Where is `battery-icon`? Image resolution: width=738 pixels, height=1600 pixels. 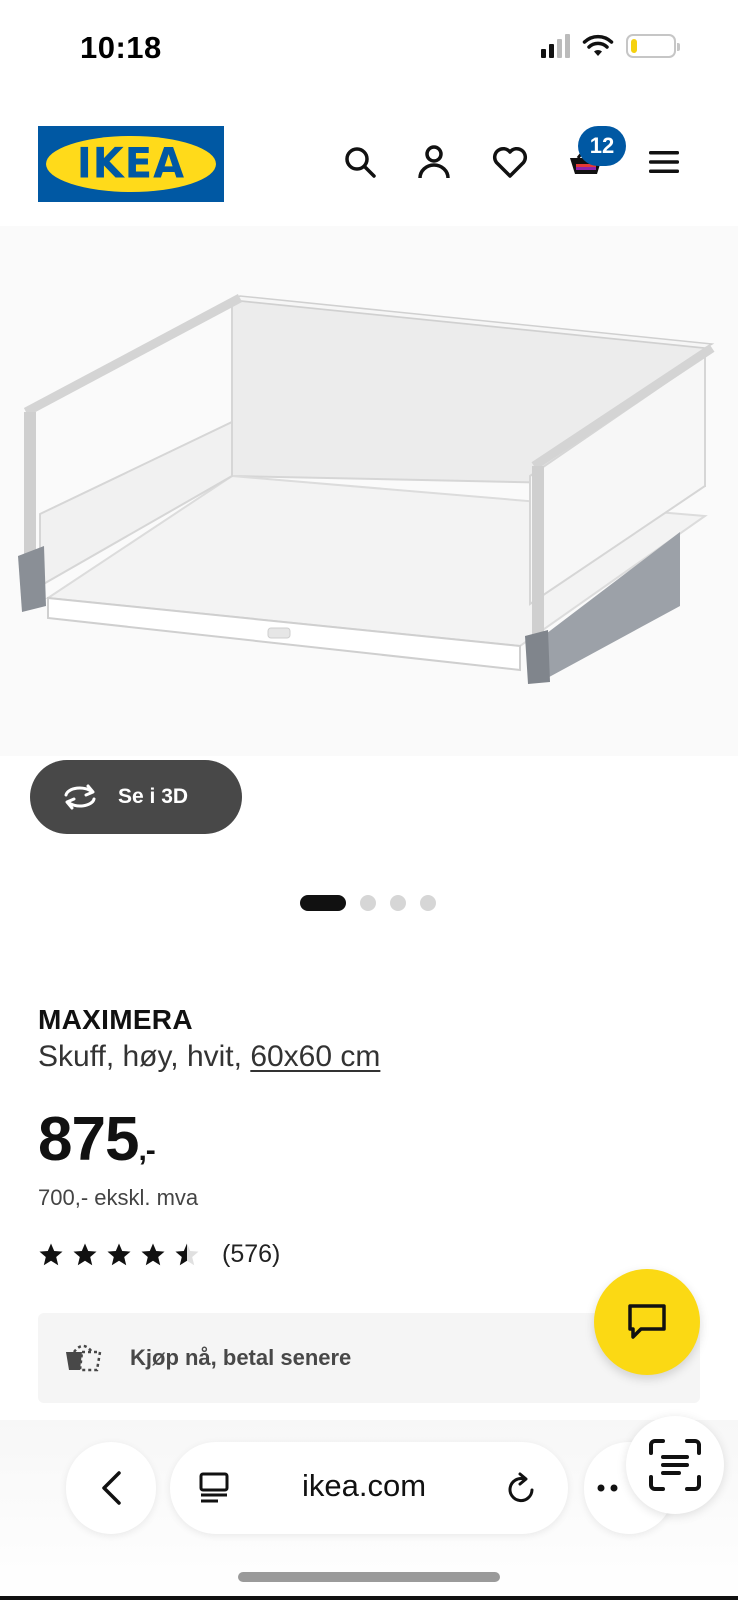
battery-icon is located at coordinates (653, 46).